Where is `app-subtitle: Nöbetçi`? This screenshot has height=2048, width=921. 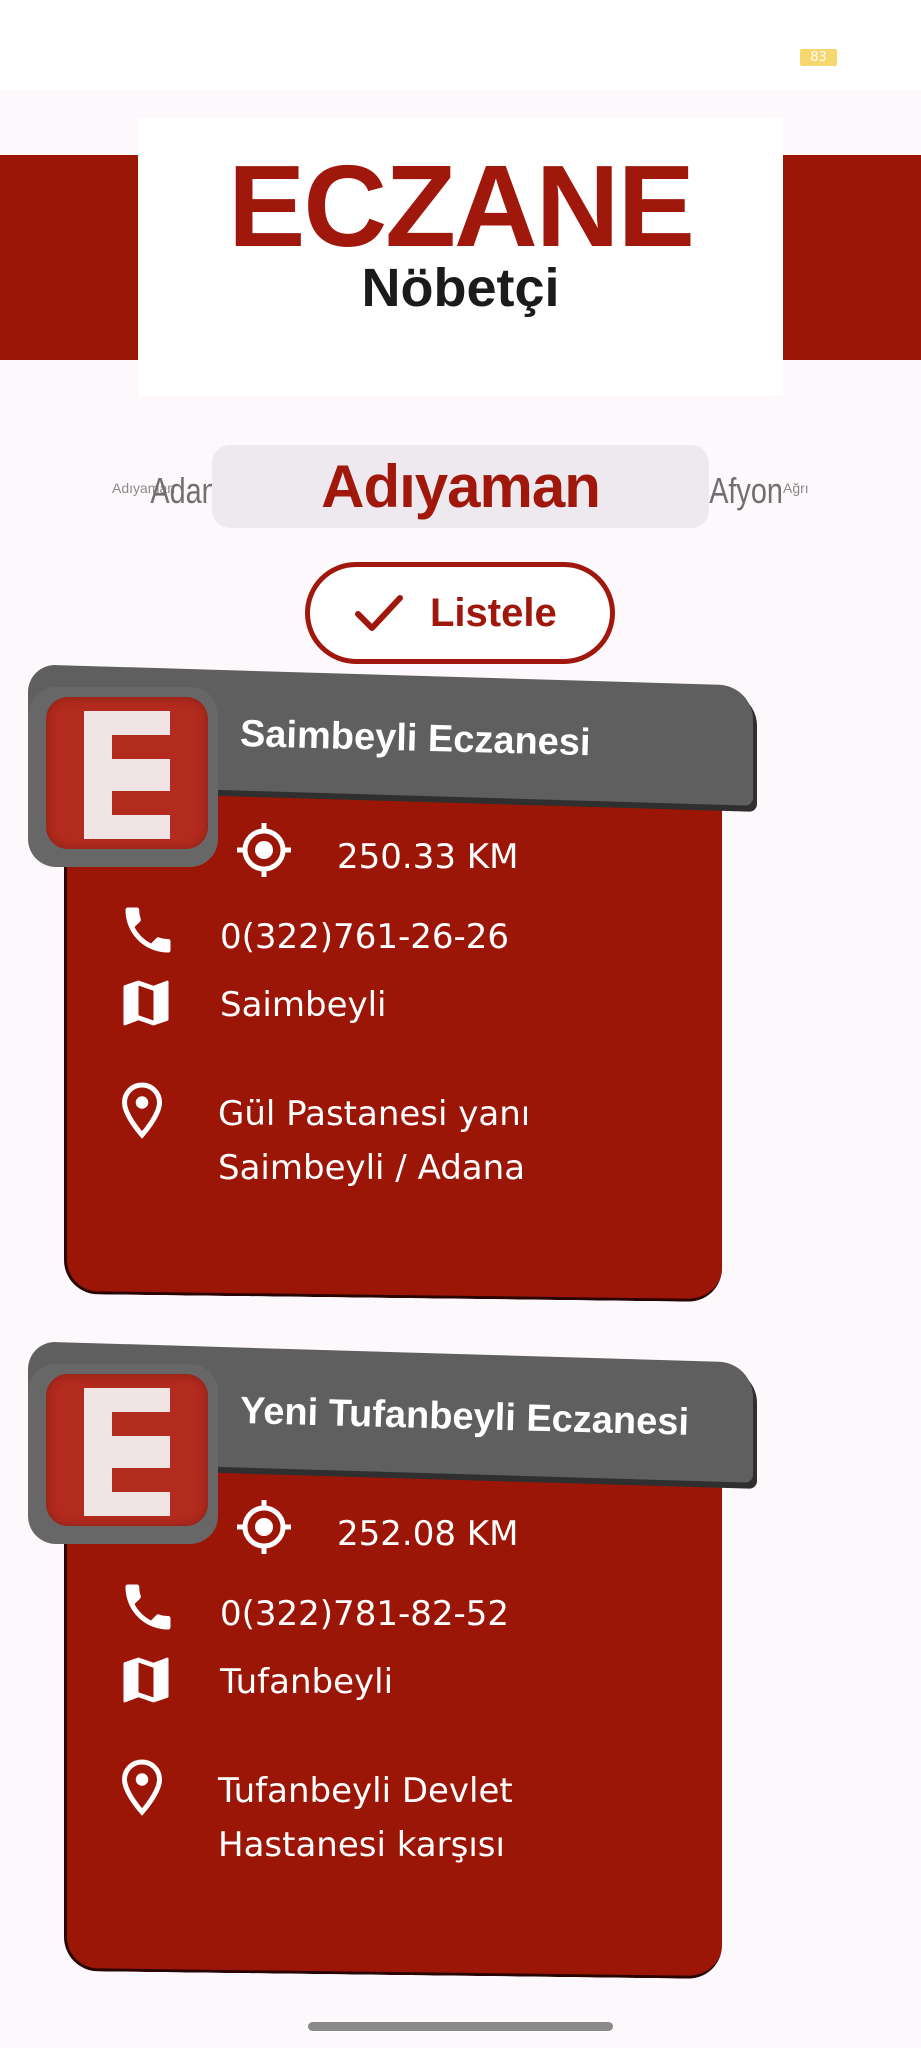 app-subtitle: Nöbetçi is located at coordinates (460, 288).